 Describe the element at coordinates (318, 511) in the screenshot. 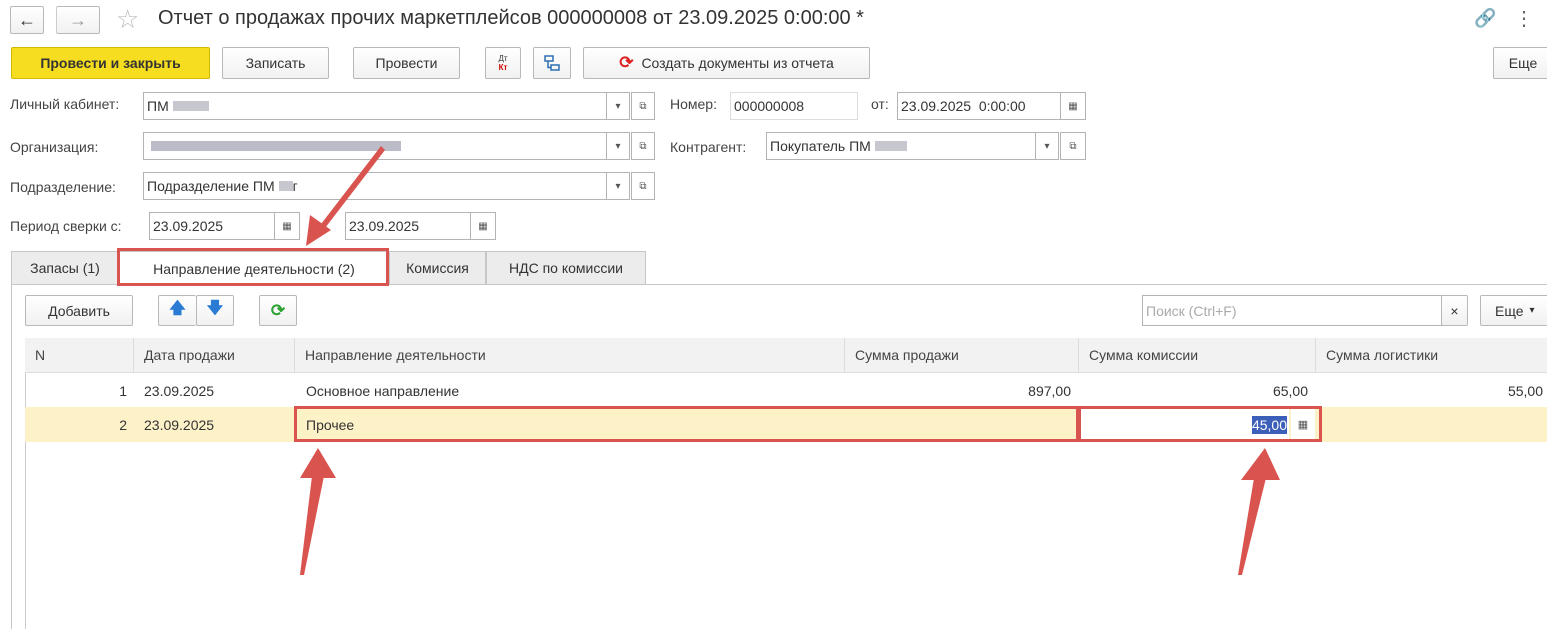

I see `arrow-to-direction` at that location.